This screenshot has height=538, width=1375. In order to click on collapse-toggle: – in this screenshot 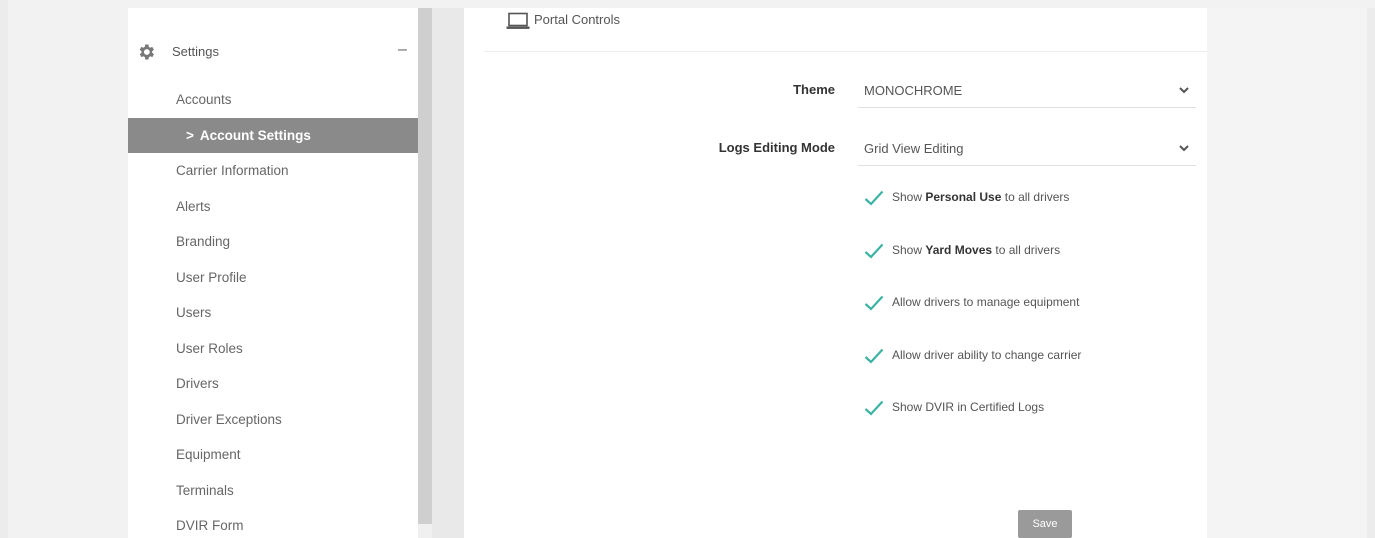, I will do `click(402, 50)`.